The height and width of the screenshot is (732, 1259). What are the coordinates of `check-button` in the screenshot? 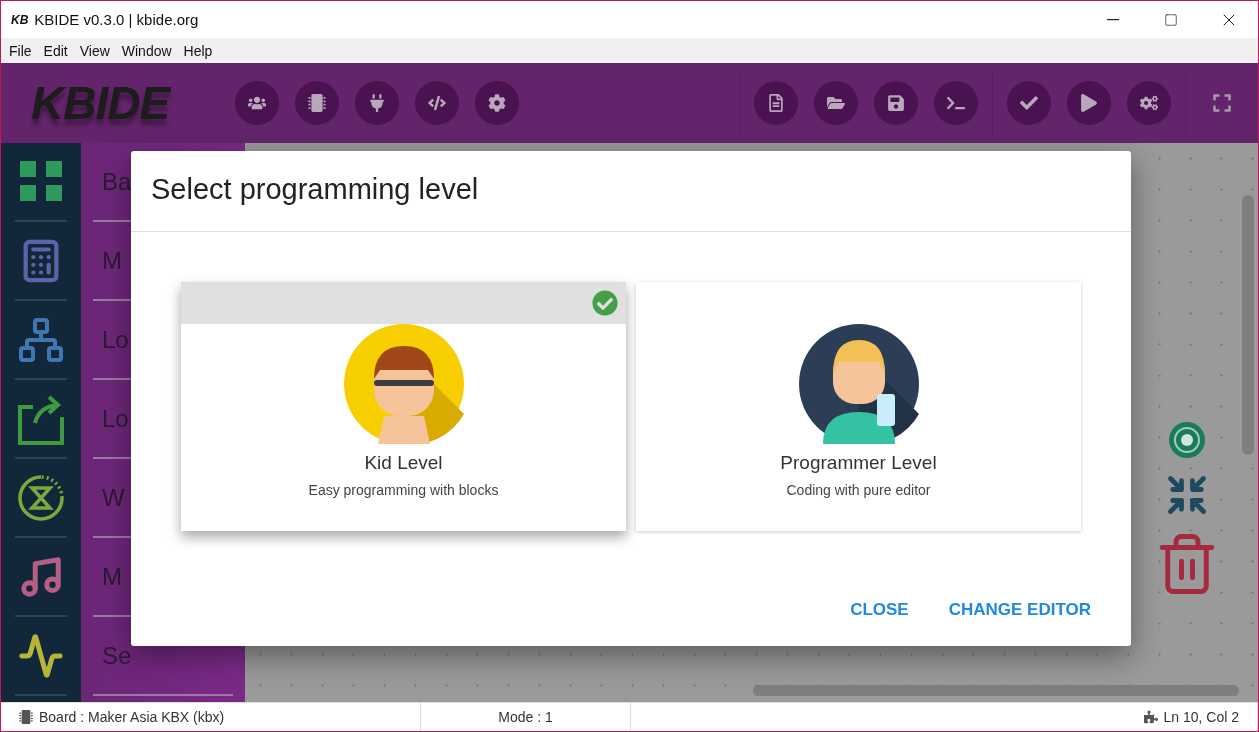 It's located at (1029, 103).